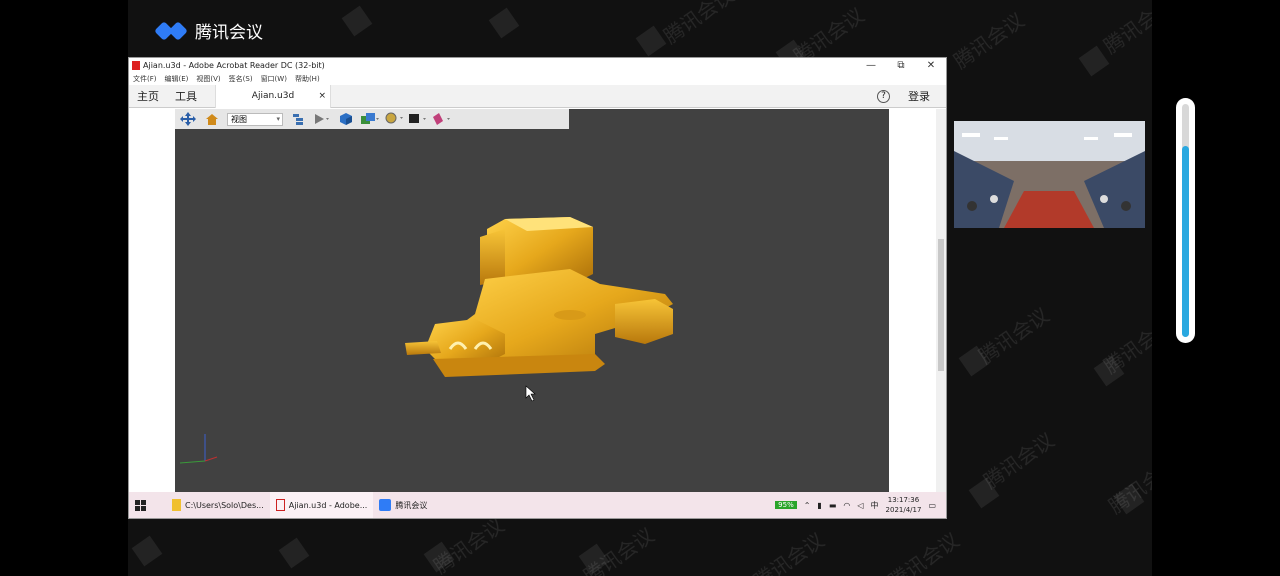  I want to click on tencent-meeting-logo: 腾讯会议, so click(208, 30).